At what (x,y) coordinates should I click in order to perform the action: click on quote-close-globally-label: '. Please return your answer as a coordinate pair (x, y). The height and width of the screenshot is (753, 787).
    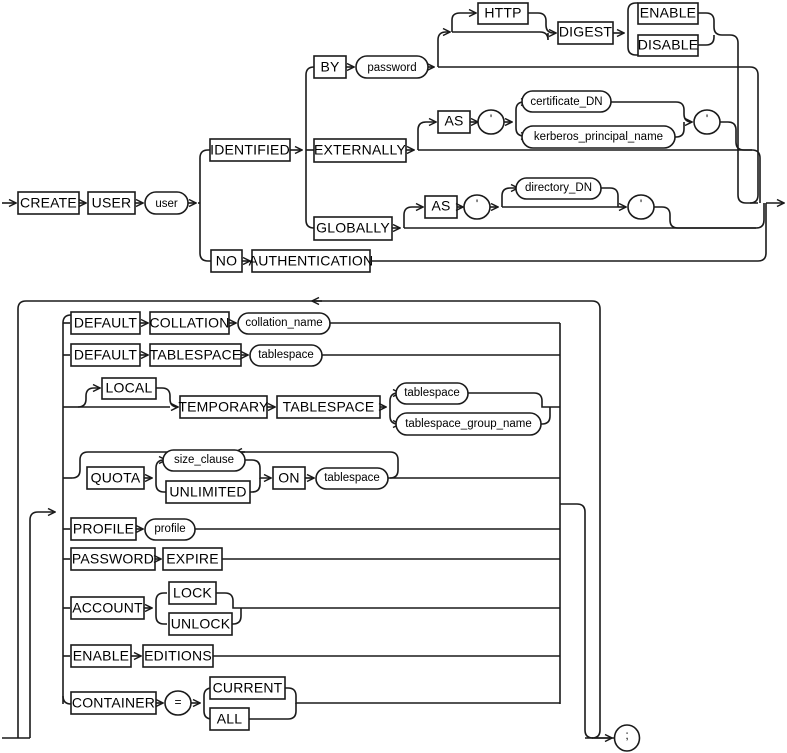
    Looking at the image, I should click on (641, 204).